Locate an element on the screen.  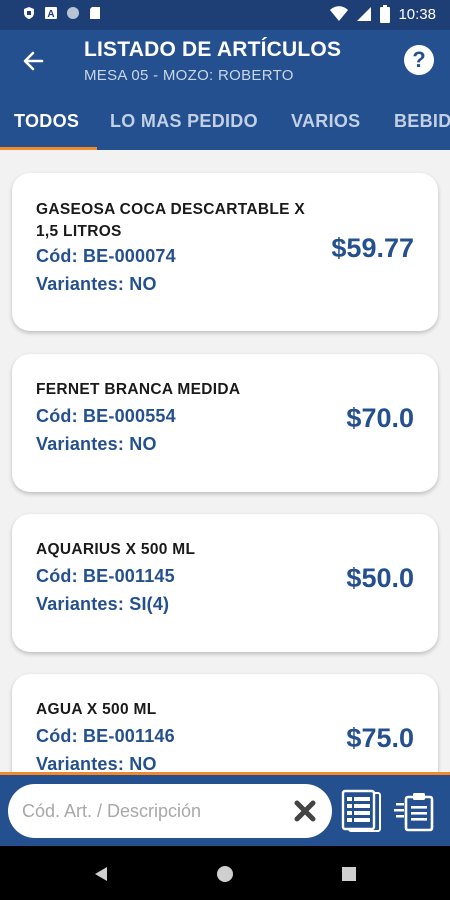
square-recents-icon is located at coordinates (349, 874).